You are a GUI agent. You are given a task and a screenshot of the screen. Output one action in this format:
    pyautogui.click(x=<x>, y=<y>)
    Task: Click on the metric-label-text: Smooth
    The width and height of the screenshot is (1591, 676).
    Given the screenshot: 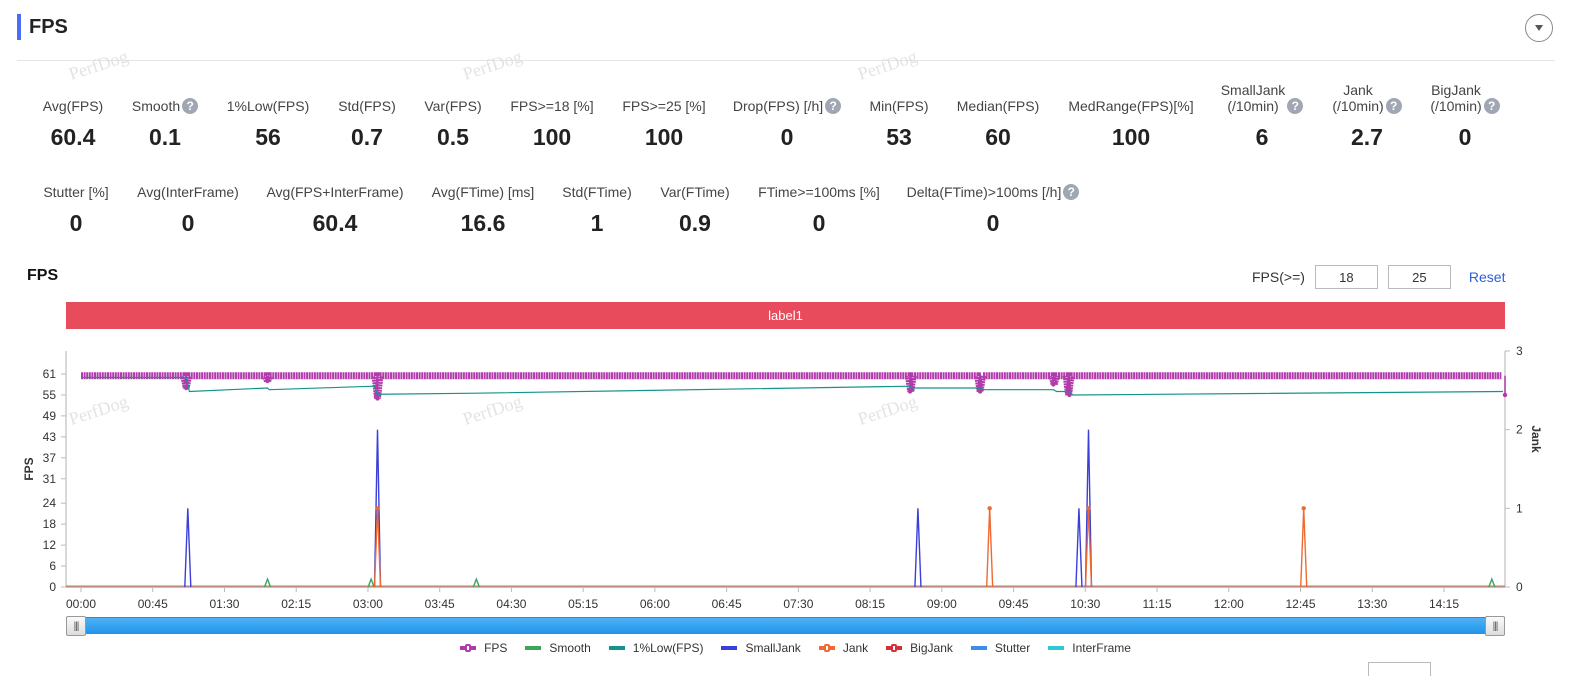 What is the action you would take?
    pyautogui.click(x=156, y=106)
    